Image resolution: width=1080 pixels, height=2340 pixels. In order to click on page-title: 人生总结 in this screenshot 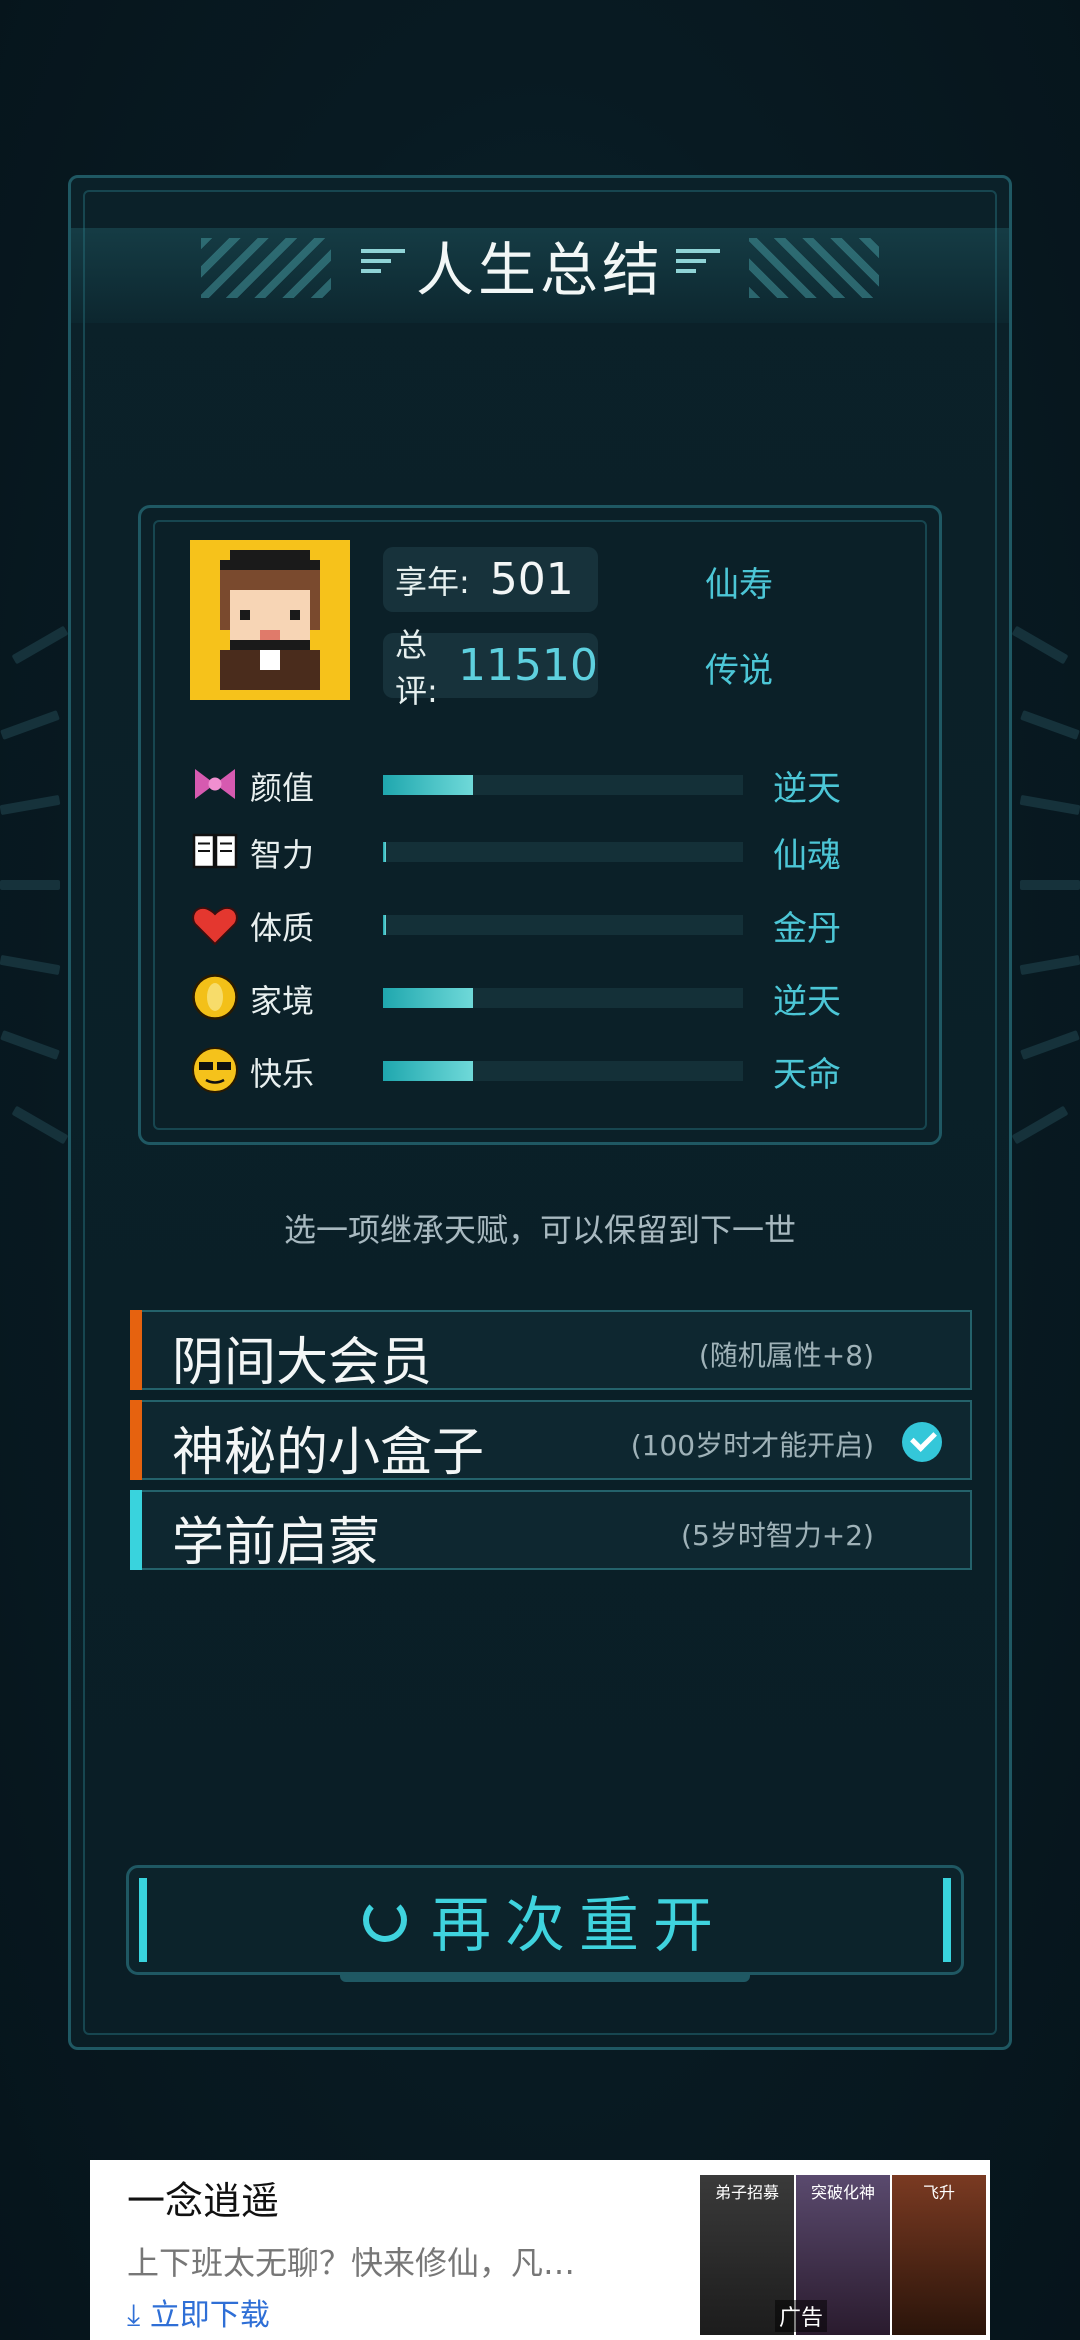, I will do `click(539, 270)`.